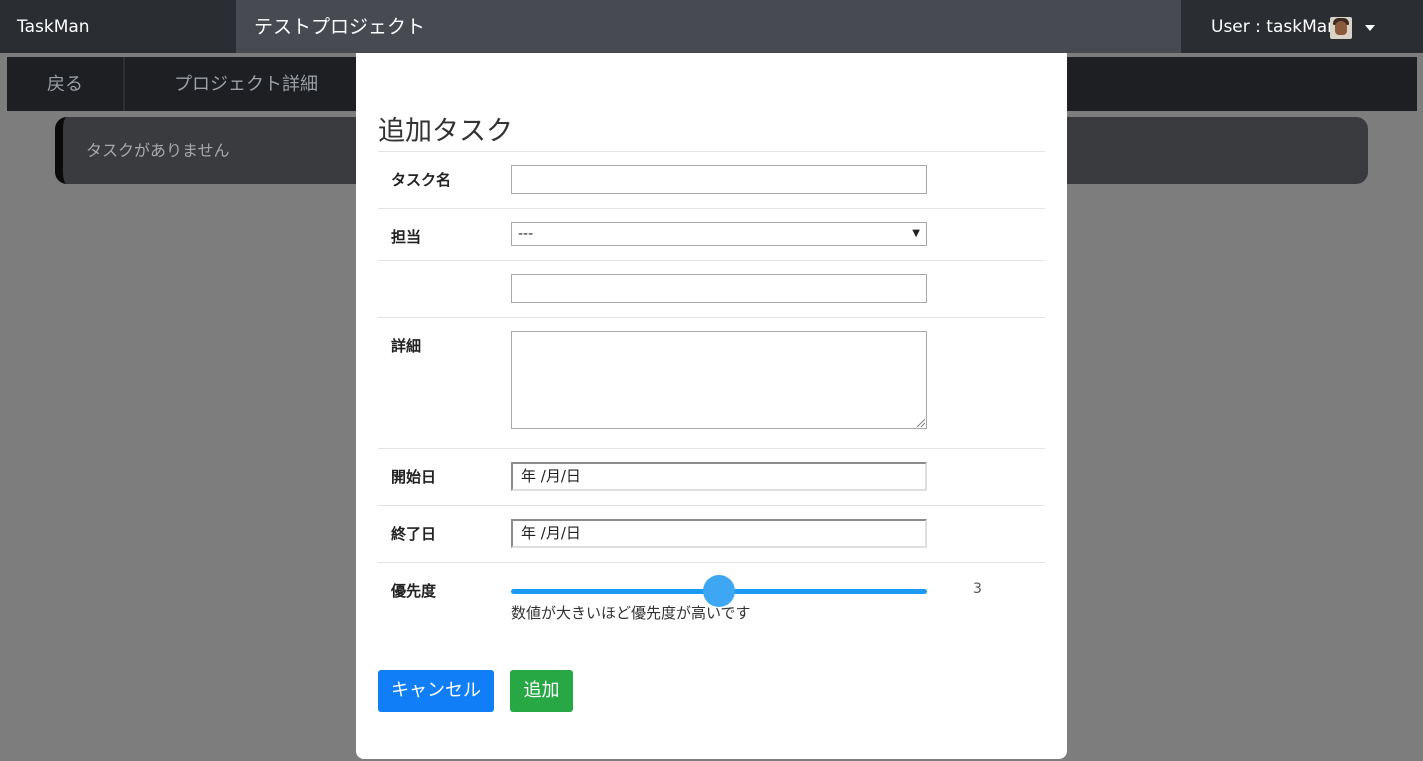 Image resolution: width=1423 pixels, height=761 pixels. I want to click on user-menu: User : taskMan, so click(1302, 26).